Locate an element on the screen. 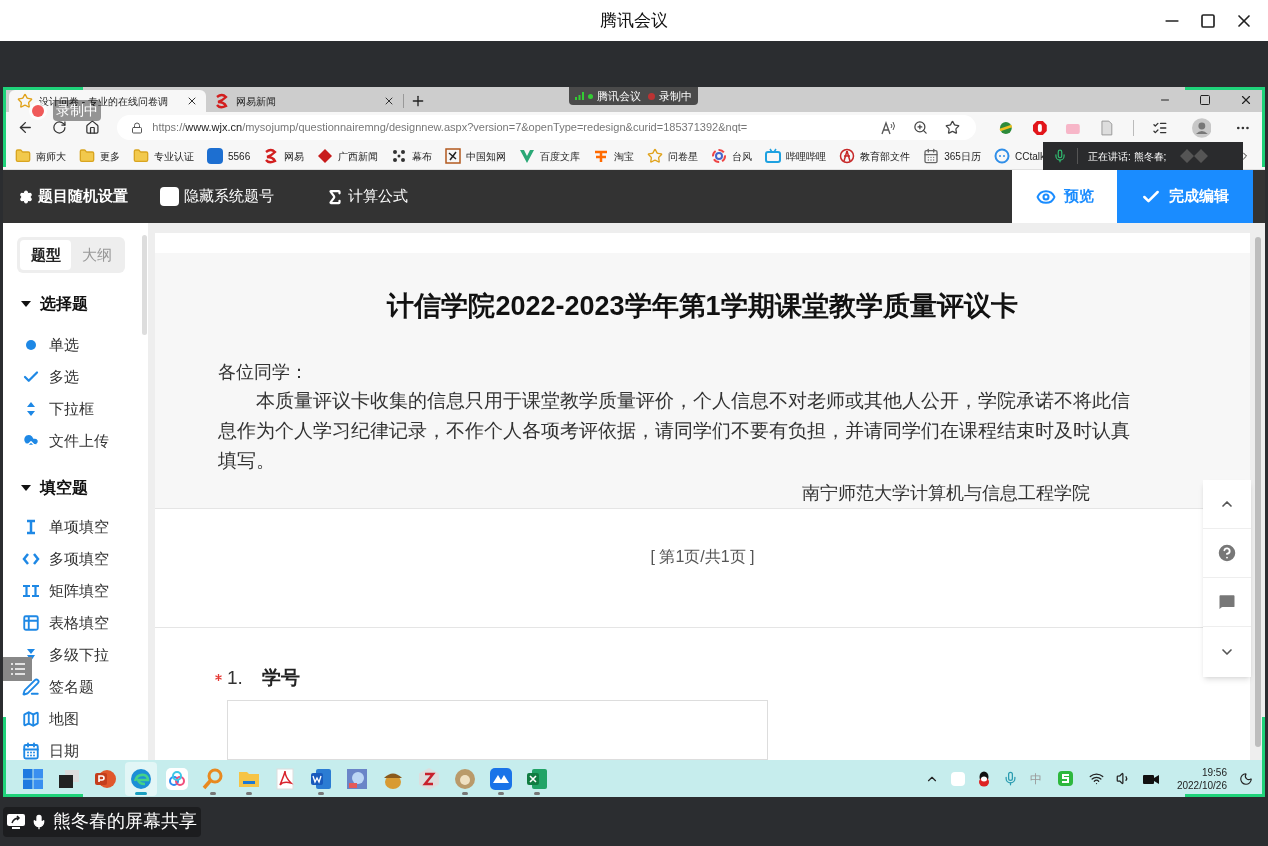 The width and height of the screenshot is (1268, 846). clock-date: 2022/10/26 is located at coordinates (1201, 785).